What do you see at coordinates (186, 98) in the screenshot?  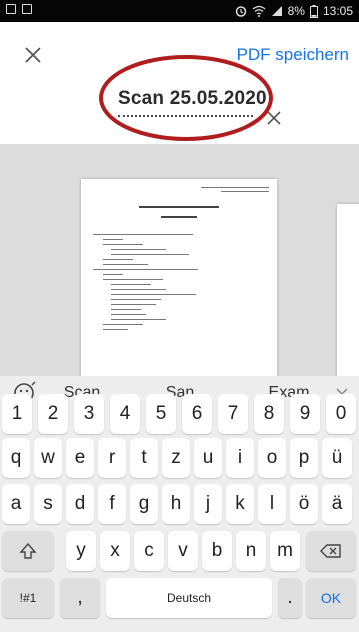 I see `red-annotation-ellipse` at bounding box center [186, 98].